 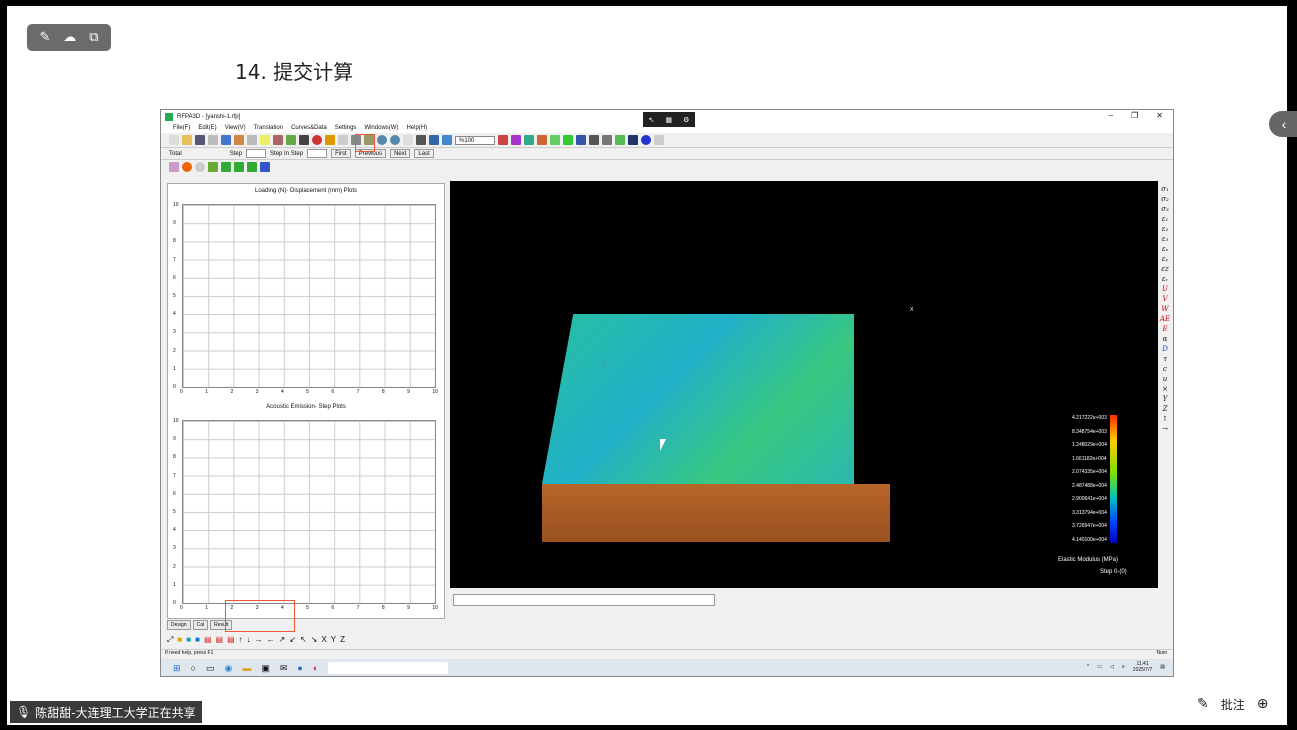 What do you see at coordinates (382, 140) in the screenshot?
I see `zoom-in-icon` at bounding box center [382, 140].